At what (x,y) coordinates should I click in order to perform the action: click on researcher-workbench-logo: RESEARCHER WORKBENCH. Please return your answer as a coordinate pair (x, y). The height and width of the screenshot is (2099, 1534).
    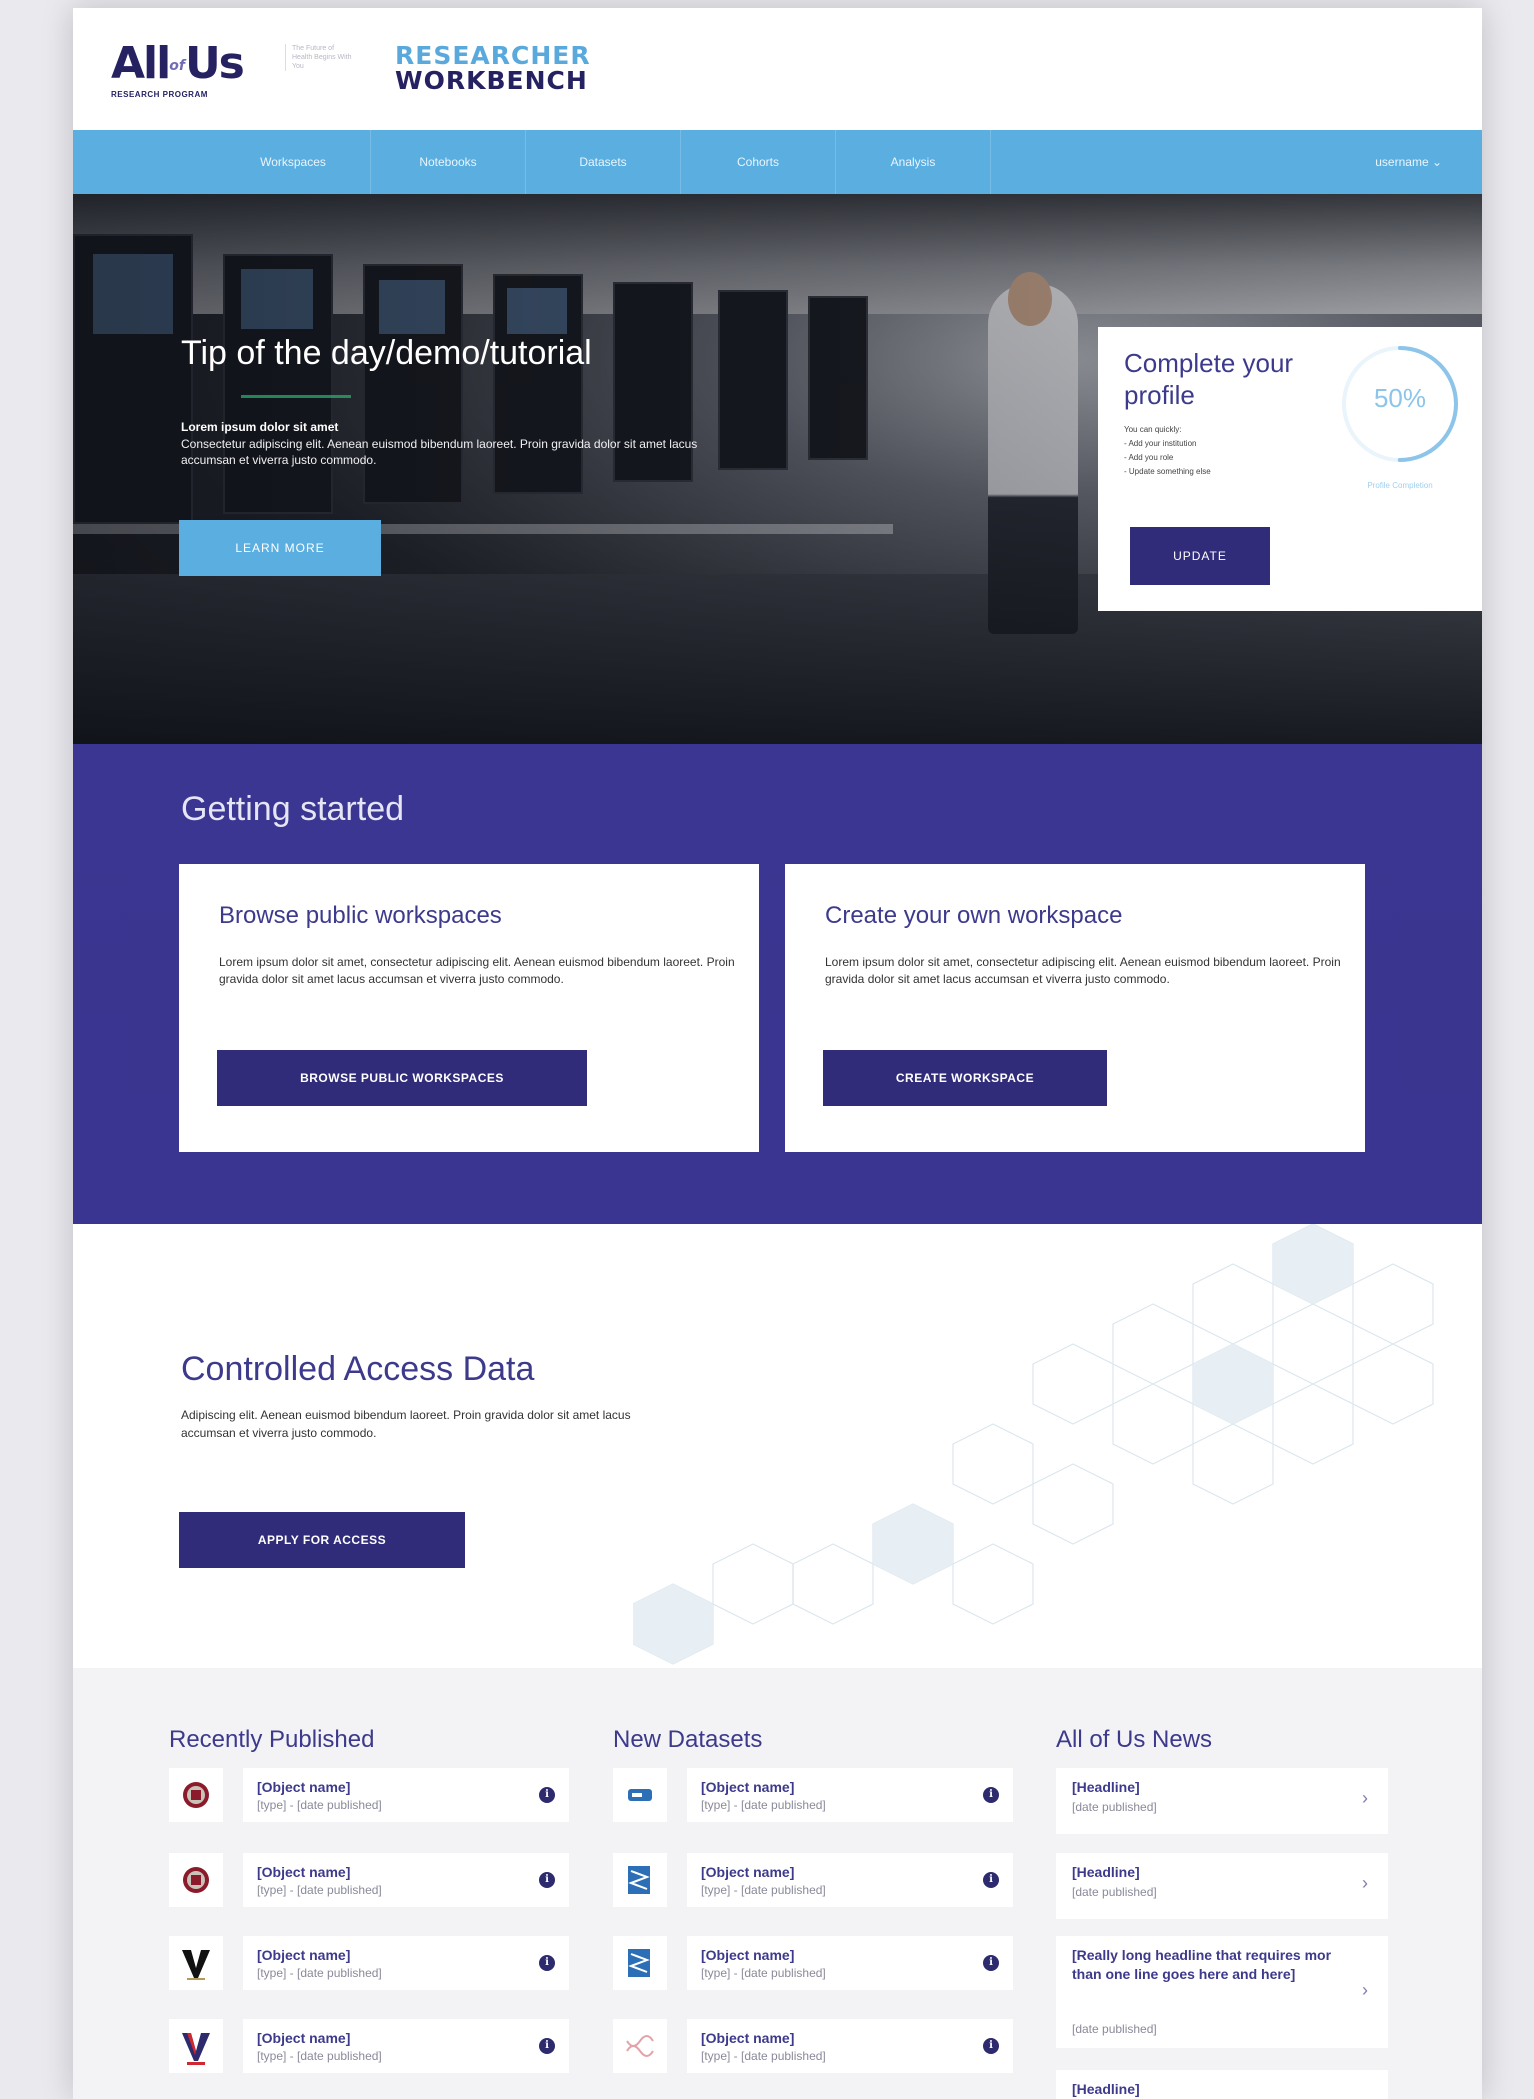
    Looking at the image, I should click on (493, 68).